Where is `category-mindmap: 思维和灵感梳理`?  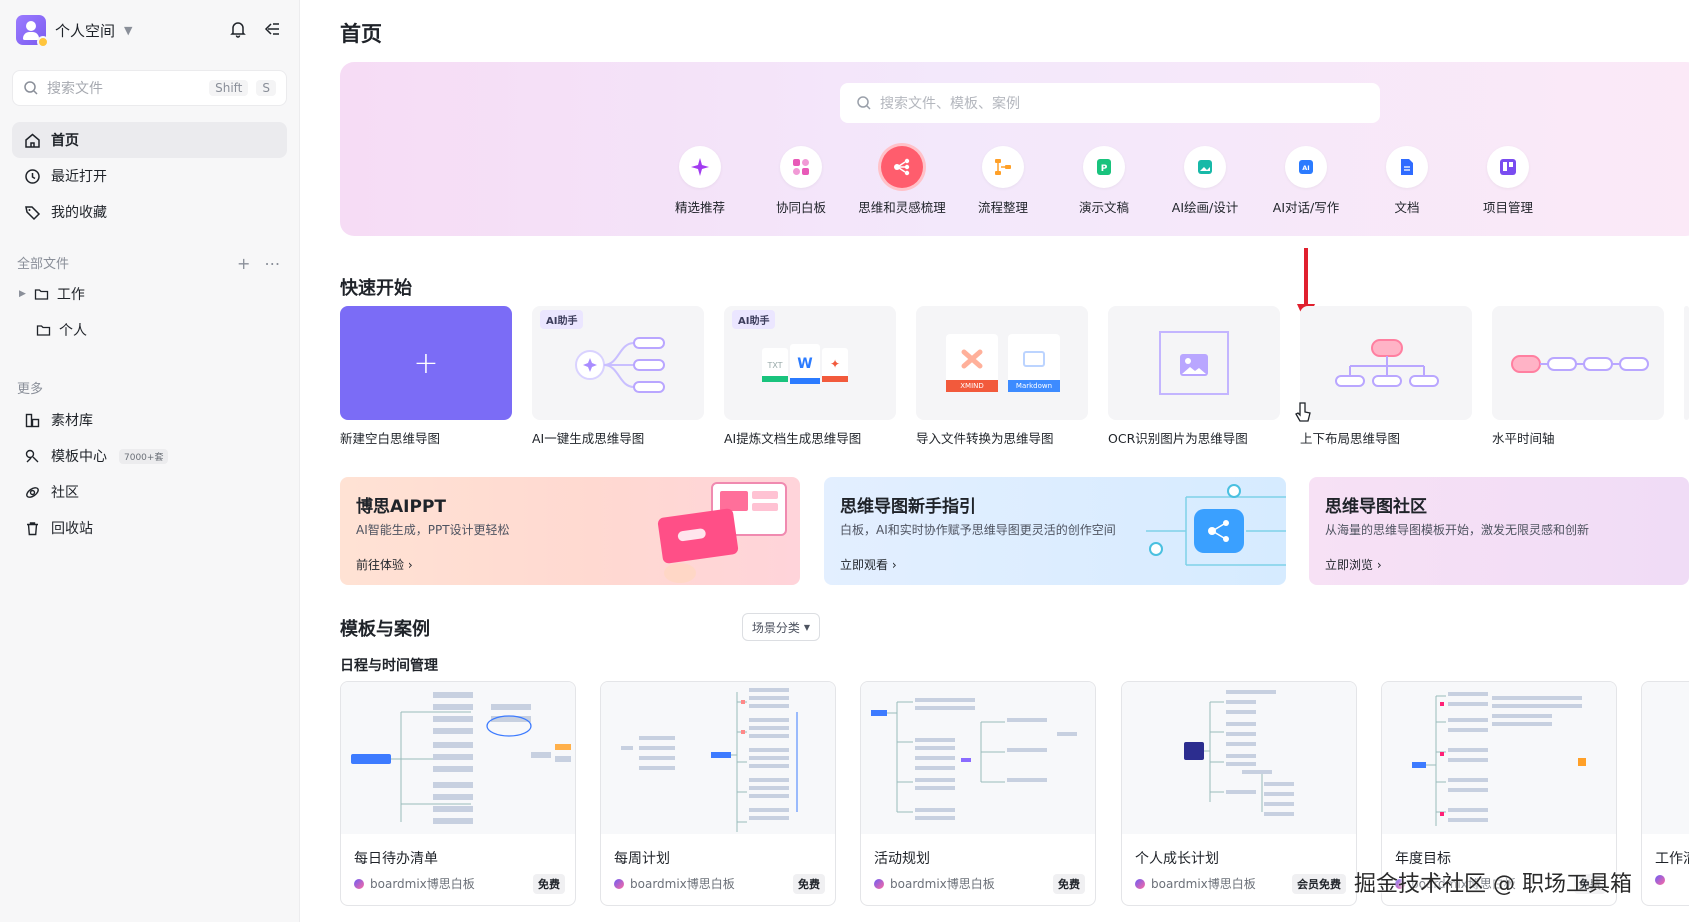 category-mindmap: 思维和灵感梳理 is located at coordinates (902, 181).